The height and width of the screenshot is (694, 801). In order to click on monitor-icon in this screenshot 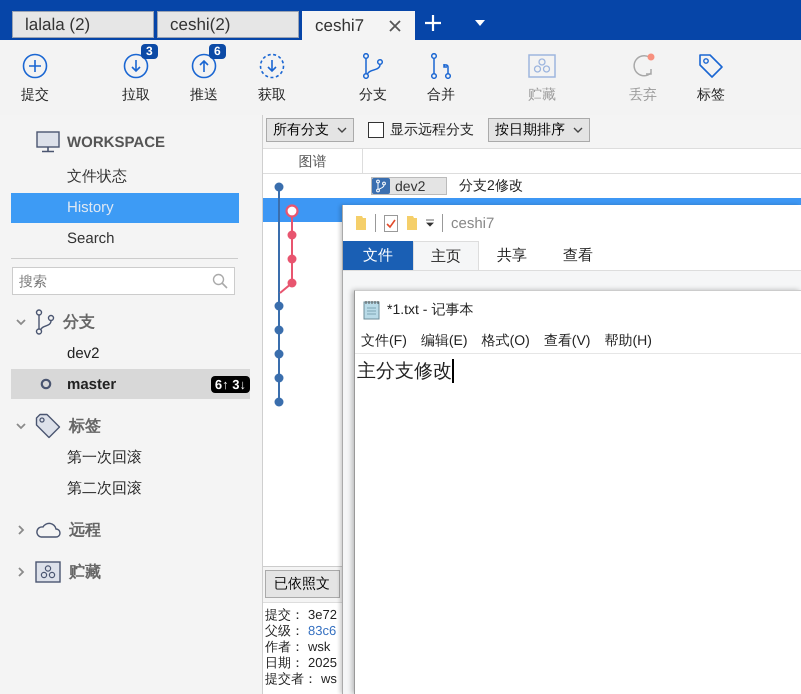, I will do `click(48, 142)`.